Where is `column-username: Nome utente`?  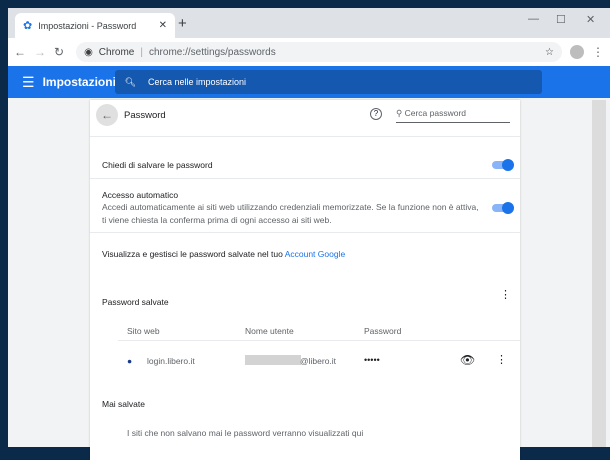
column-username: Nome utente is located at coordinates (269, 331).